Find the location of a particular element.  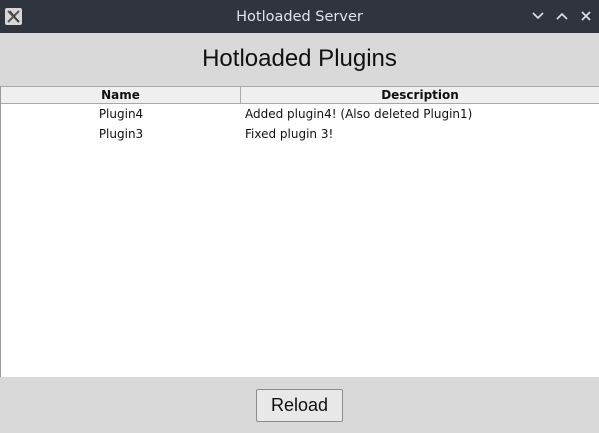

close-icon is located at coordinates (586, 16).